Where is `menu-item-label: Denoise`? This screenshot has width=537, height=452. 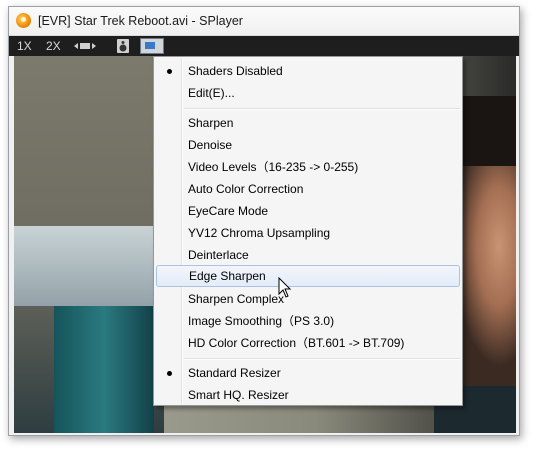 menu-item-label: Denoise is located at coordinates (210, 145).